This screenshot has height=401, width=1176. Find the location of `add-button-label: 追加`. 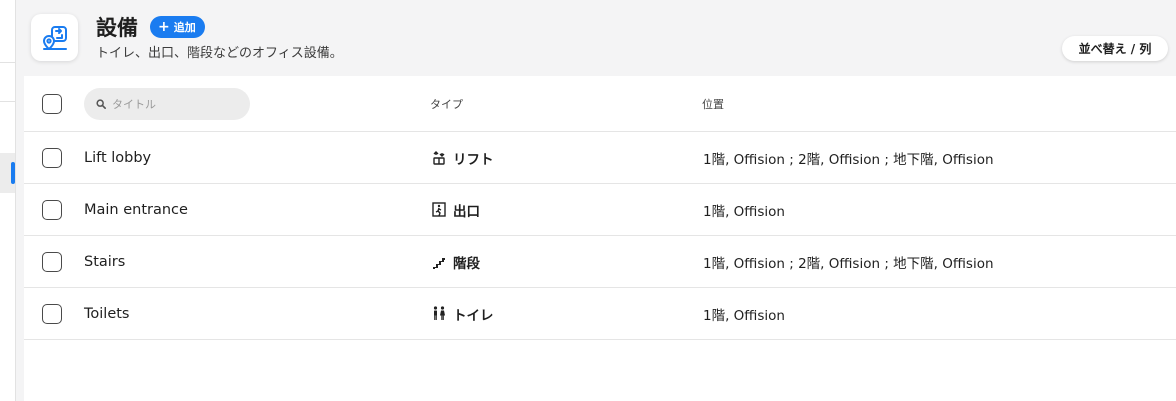

add-button-label: 追加 is located at coordinates (184, 27).